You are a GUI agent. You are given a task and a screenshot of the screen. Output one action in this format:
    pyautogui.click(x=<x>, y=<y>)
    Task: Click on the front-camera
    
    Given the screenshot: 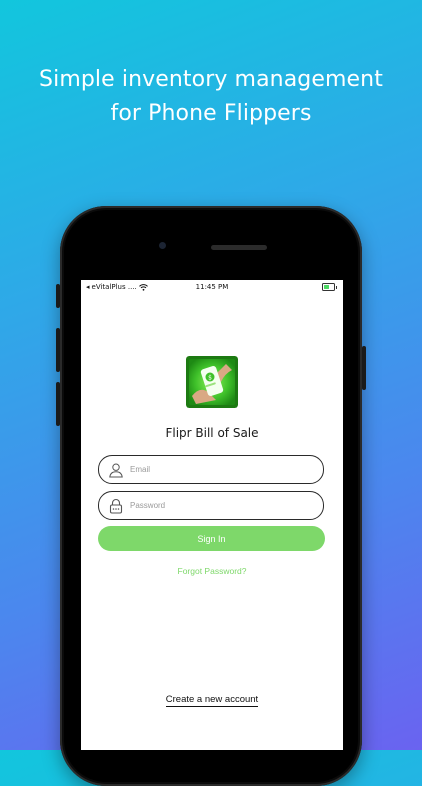 What is the action you would take?
    pyautogui.click(x=162, y=245)
    